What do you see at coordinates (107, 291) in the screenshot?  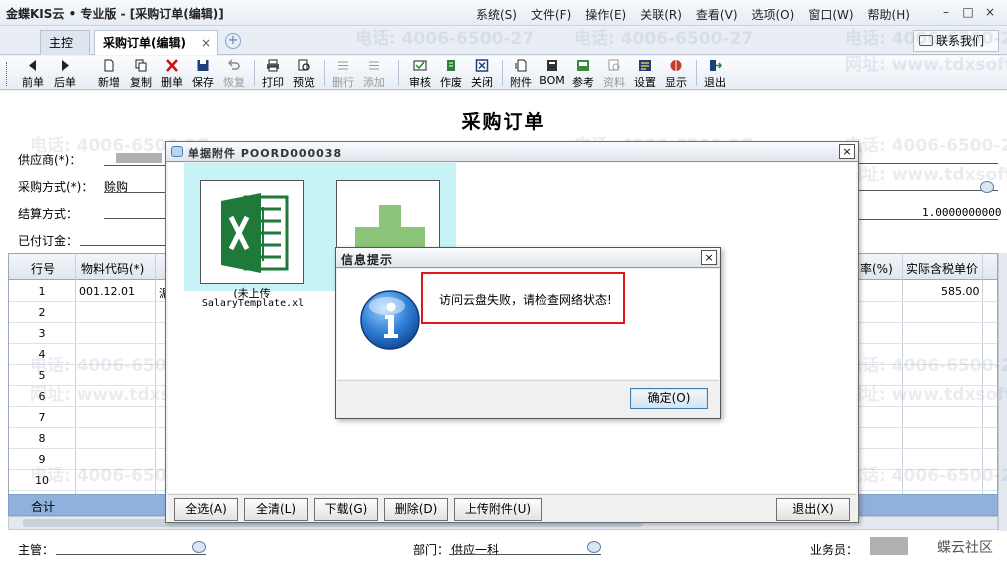 I see `material-code-cell: 001.12.01` at bounding box center [107, 291].